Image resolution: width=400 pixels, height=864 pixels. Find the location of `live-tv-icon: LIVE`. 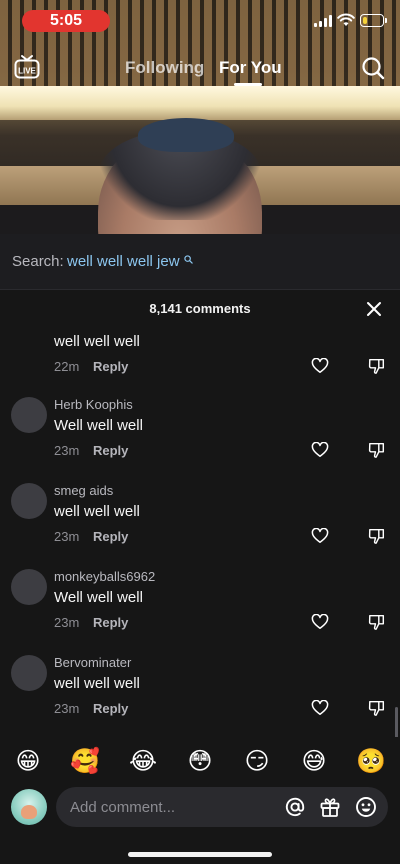

live-tv-icon: LIVE is located at coordinates (27, 67).